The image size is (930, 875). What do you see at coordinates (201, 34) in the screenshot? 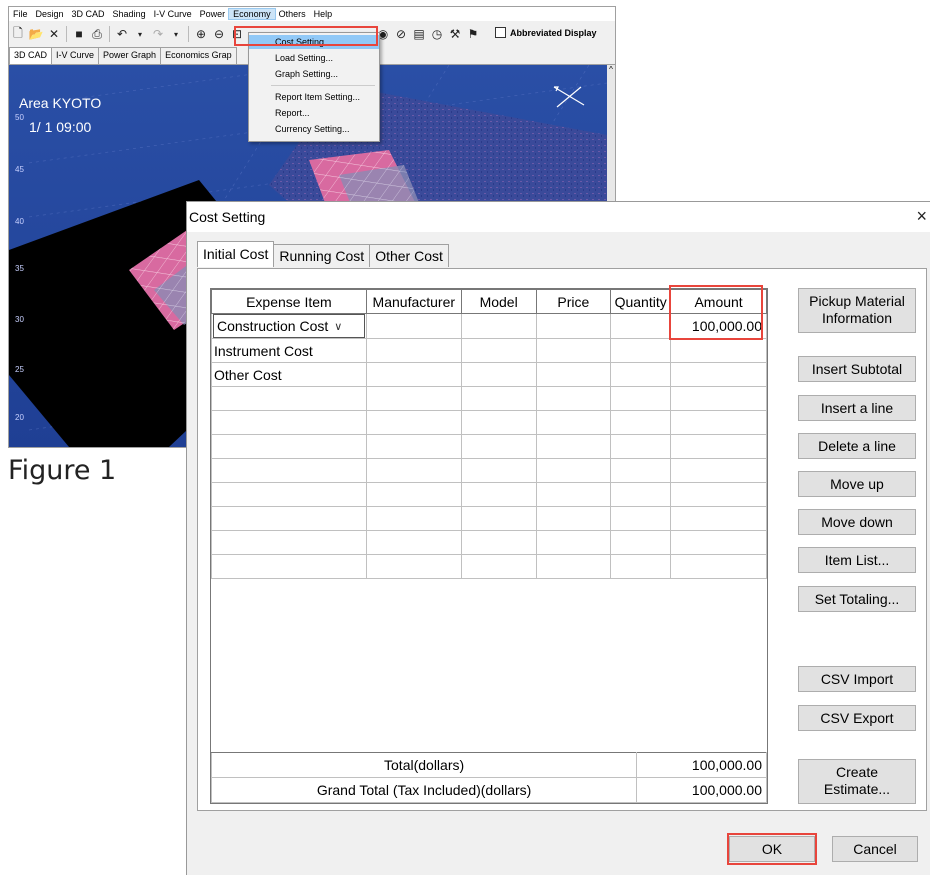
I see `zoom-in-icon: ⊕` at bounding box center [201, 34].